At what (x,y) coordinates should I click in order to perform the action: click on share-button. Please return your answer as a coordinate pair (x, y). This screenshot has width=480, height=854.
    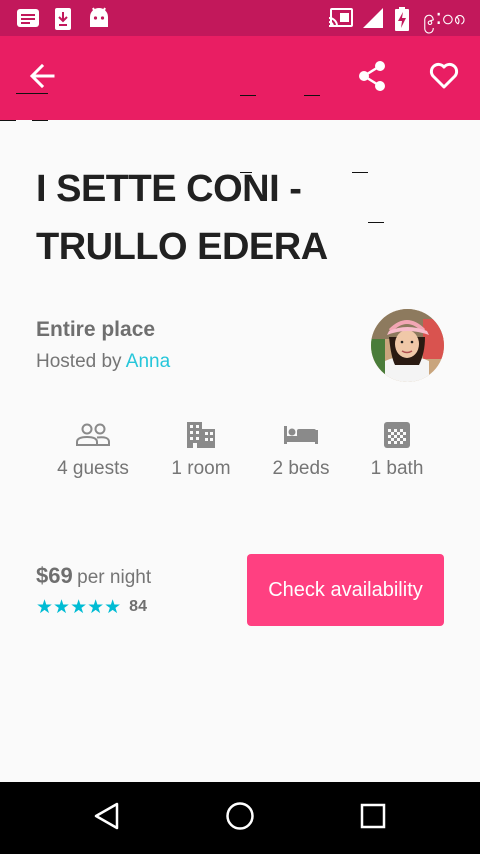
    Looking at the image, I should click on (372, 78).